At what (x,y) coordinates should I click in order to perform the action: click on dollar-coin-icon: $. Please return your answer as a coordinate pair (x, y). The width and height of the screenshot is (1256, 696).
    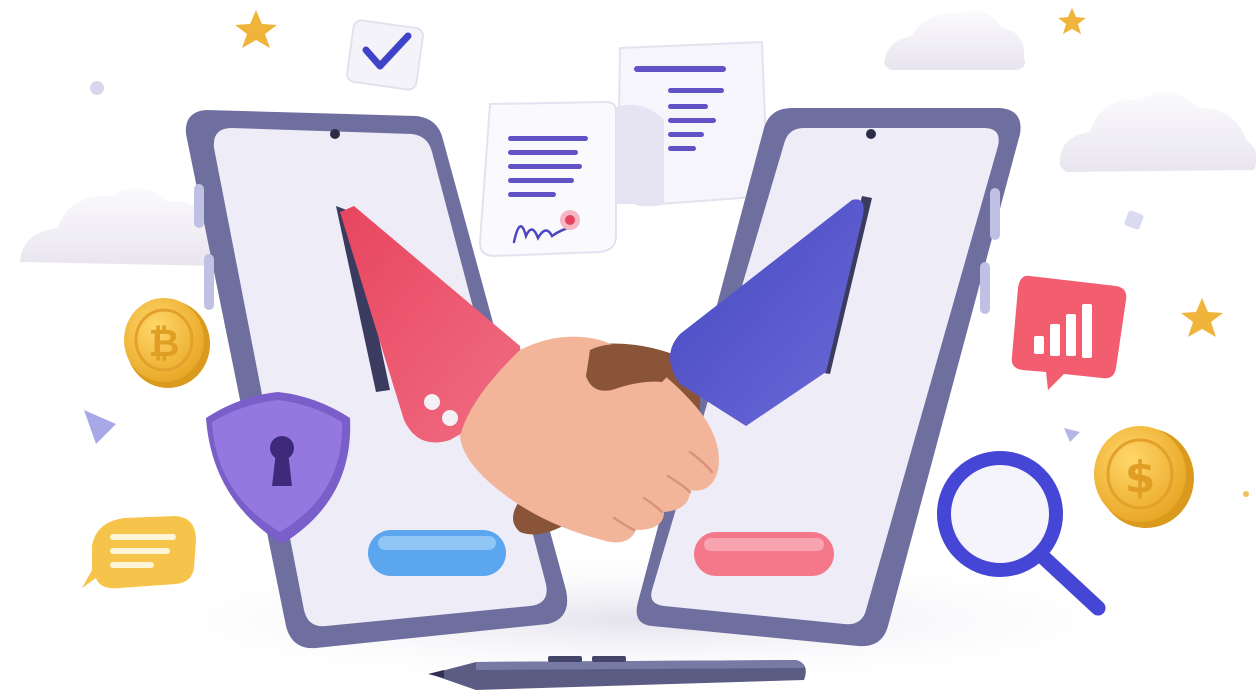
    Looking at the image, I should click on (1144, 477).